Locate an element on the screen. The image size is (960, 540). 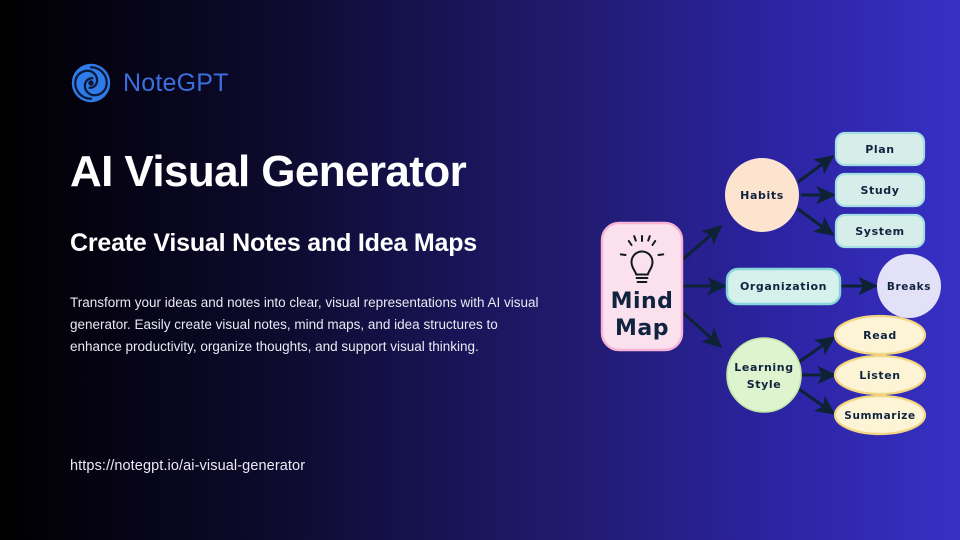
organization-label: Organization is located at coordinates (783, 286).